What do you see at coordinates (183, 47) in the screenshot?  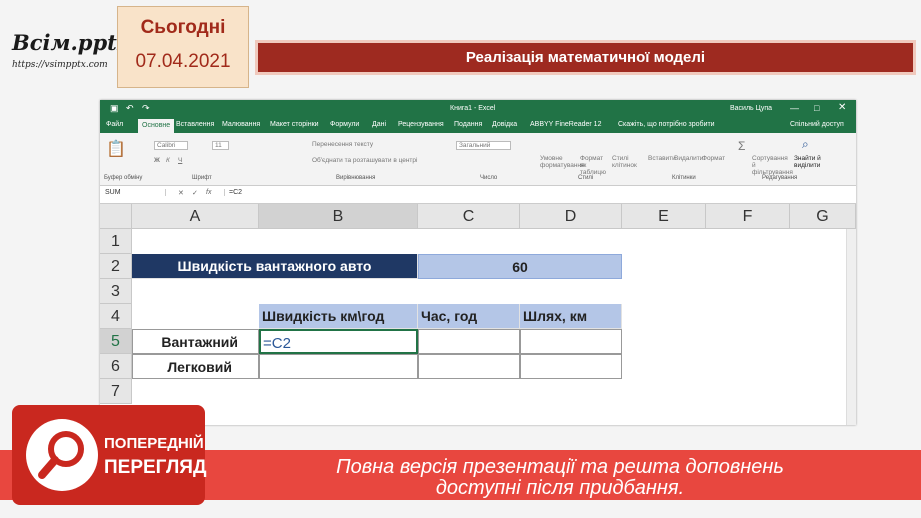 I see `date-box: Сьогодні 07.04.2021` at bounding box center [183, 47].